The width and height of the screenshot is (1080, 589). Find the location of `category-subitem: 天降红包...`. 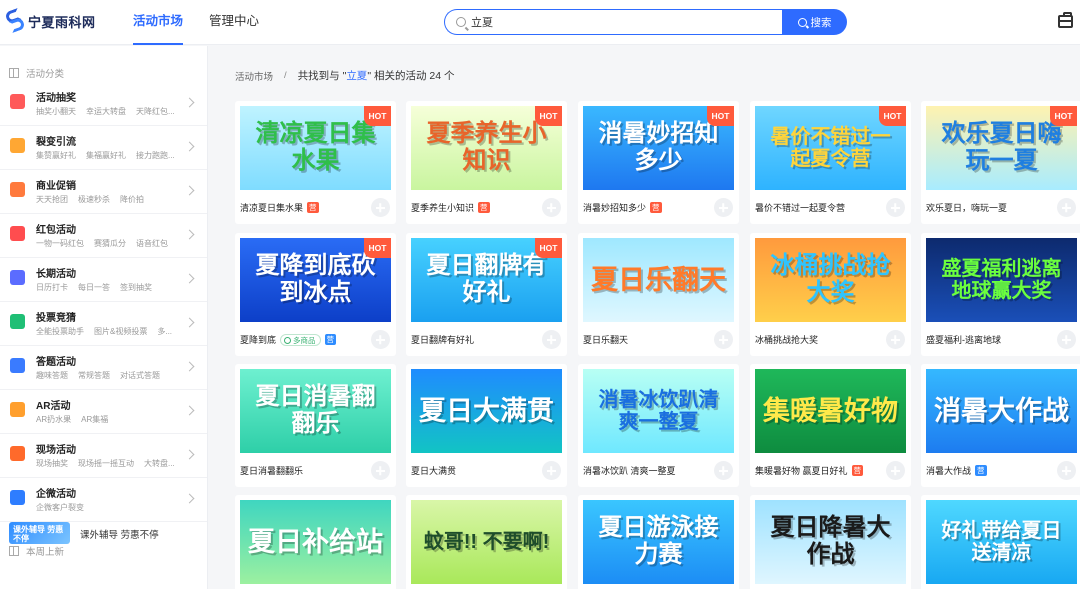

category-subitem: 天降红包... is located at coordinates (155, 111).